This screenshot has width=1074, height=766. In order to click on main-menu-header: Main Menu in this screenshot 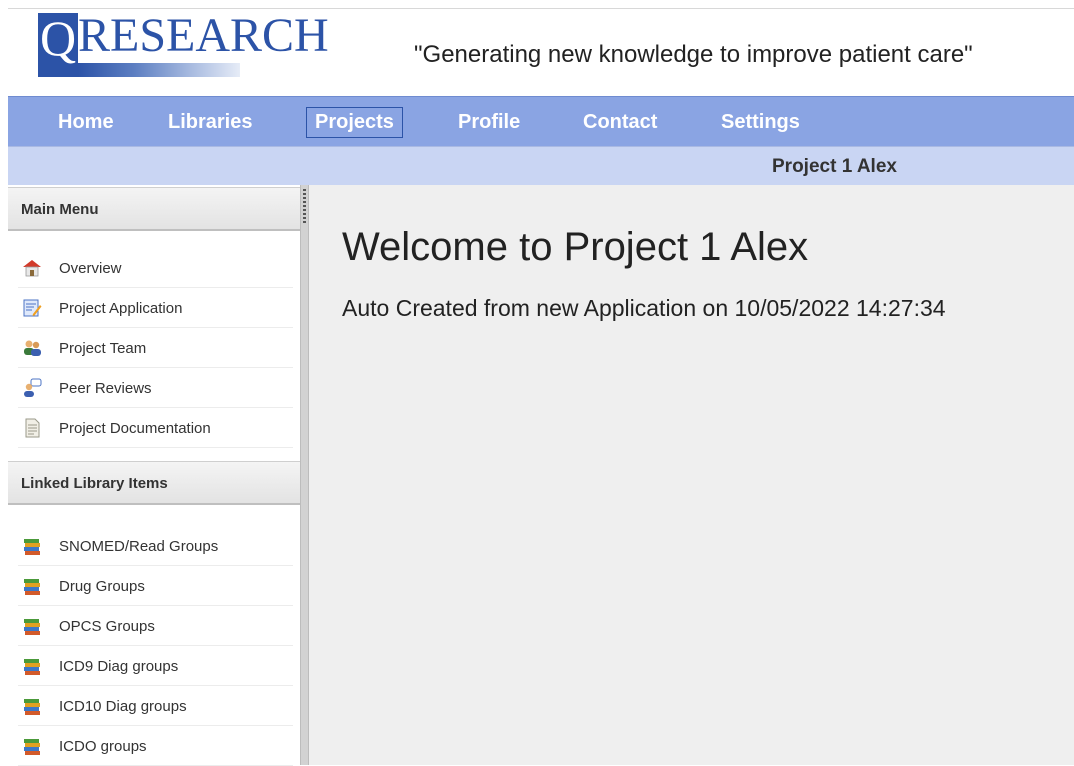, I will do `click(154, 209)`.